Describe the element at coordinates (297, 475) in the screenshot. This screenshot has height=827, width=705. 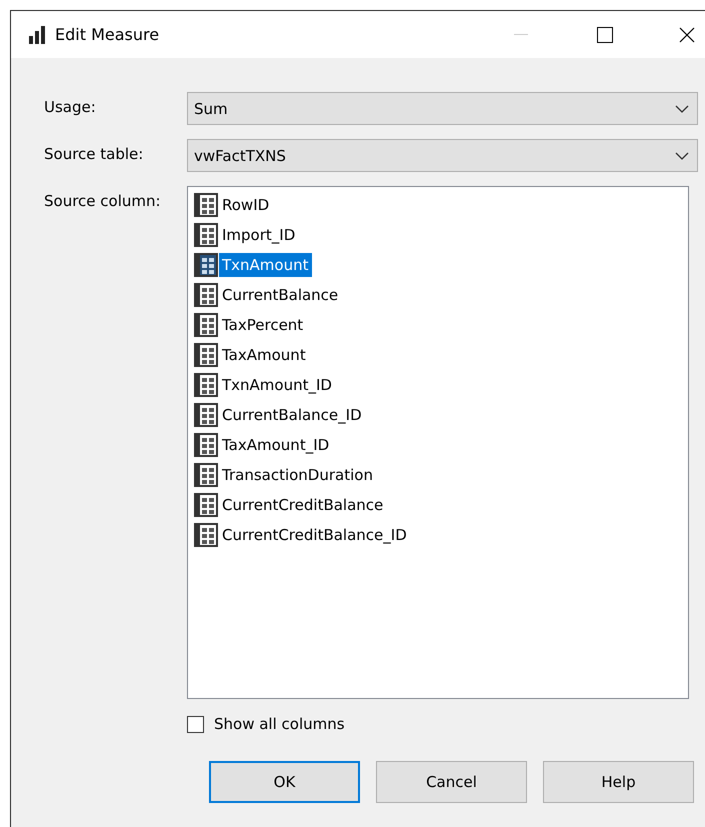
I see `column-list-item: TransactionDuration` at that location.